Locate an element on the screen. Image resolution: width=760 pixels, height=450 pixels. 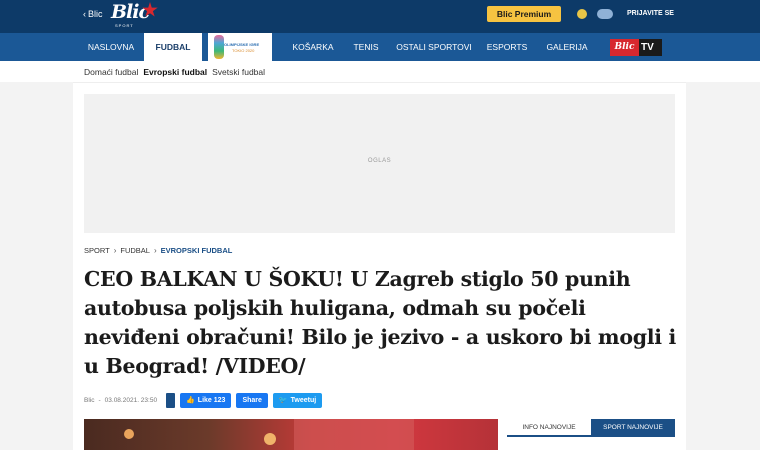
tweet-label: Tweetuj is located at coordinates (303, 400).